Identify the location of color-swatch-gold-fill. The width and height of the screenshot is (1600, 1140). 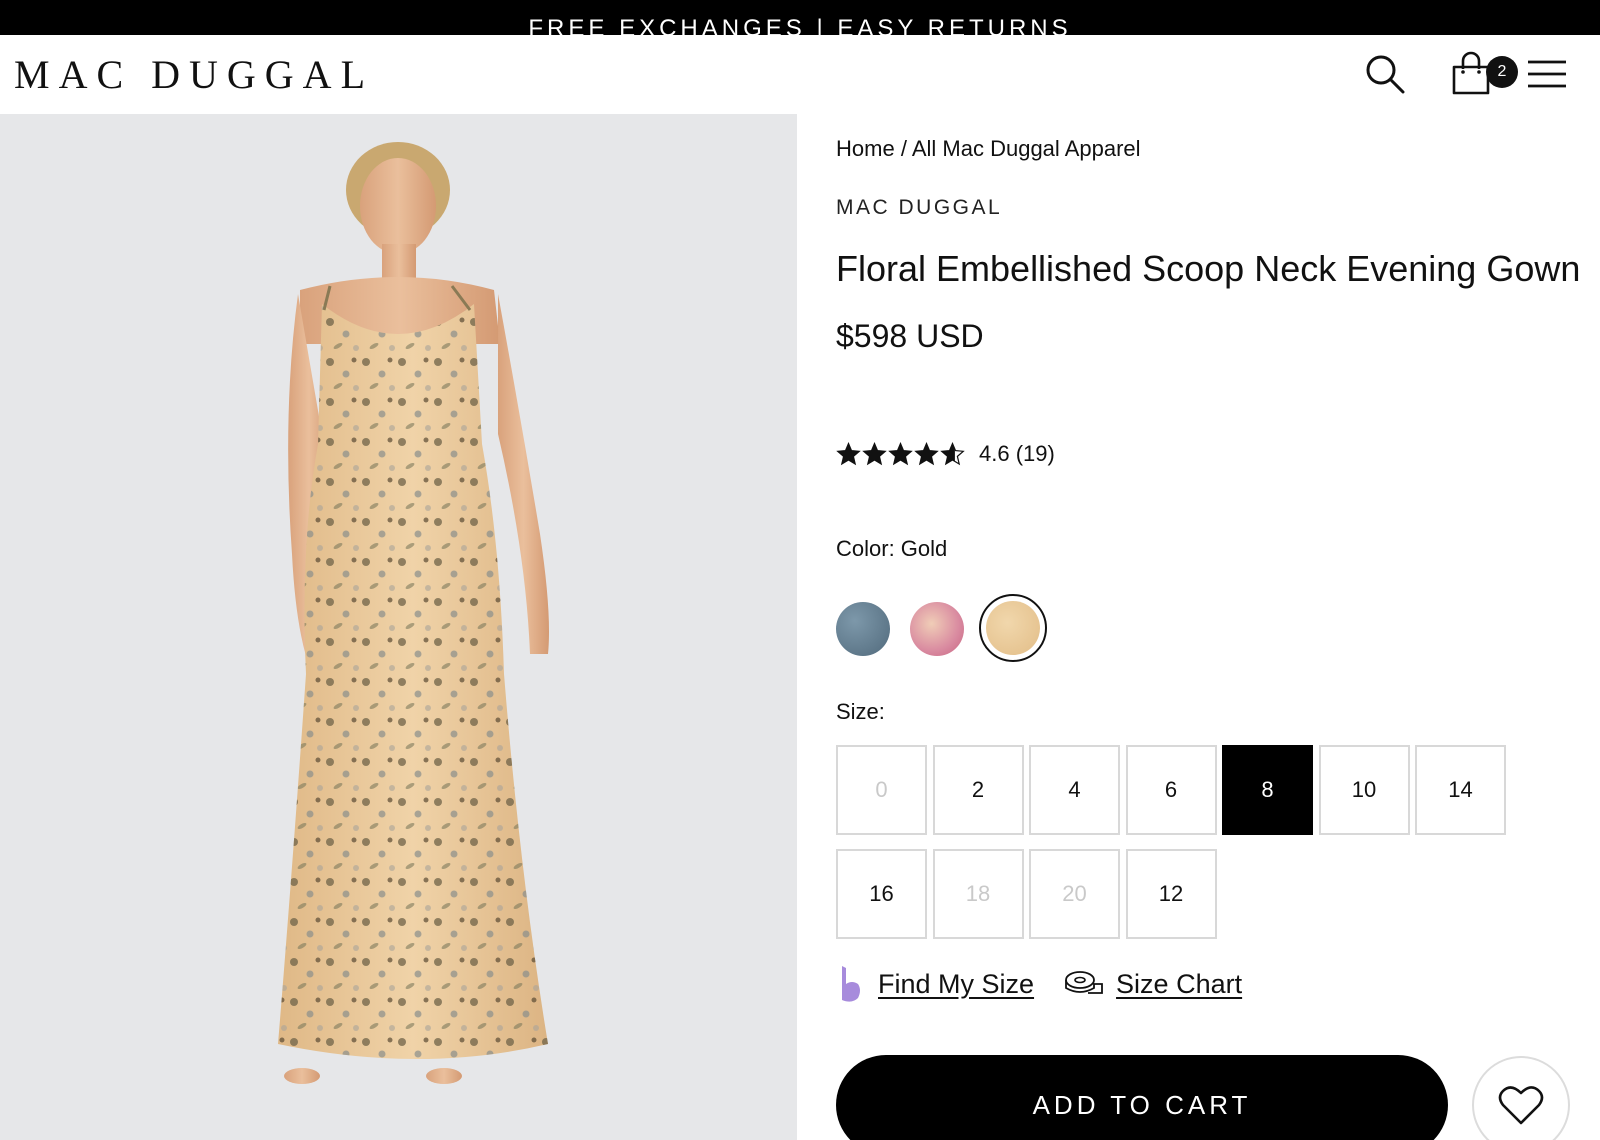
(1013, 628).